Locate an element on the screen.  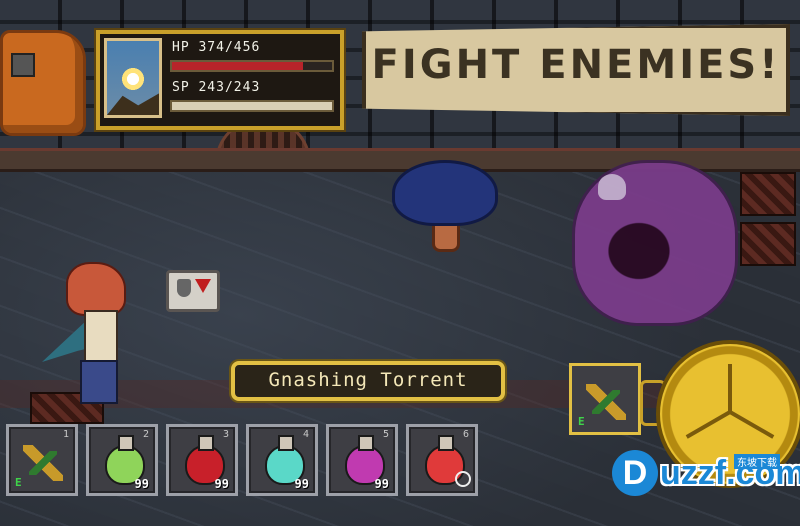
arrow-down-icon is located at coordinates (203, 286).